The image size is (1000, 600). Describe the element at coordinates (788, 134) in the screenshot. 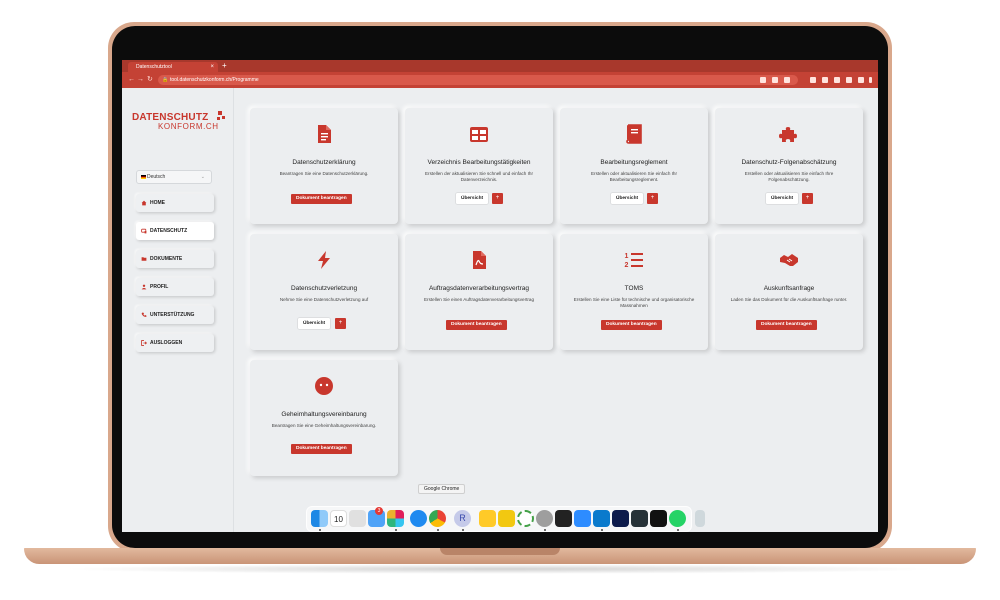

I see `puzzle-icon` at that location.